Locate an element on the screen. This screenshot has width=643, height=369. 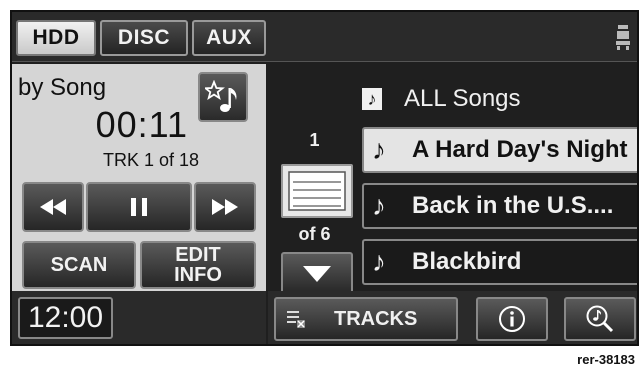
edit-info-label-line2: INFO is located at coordinates (198, 275).